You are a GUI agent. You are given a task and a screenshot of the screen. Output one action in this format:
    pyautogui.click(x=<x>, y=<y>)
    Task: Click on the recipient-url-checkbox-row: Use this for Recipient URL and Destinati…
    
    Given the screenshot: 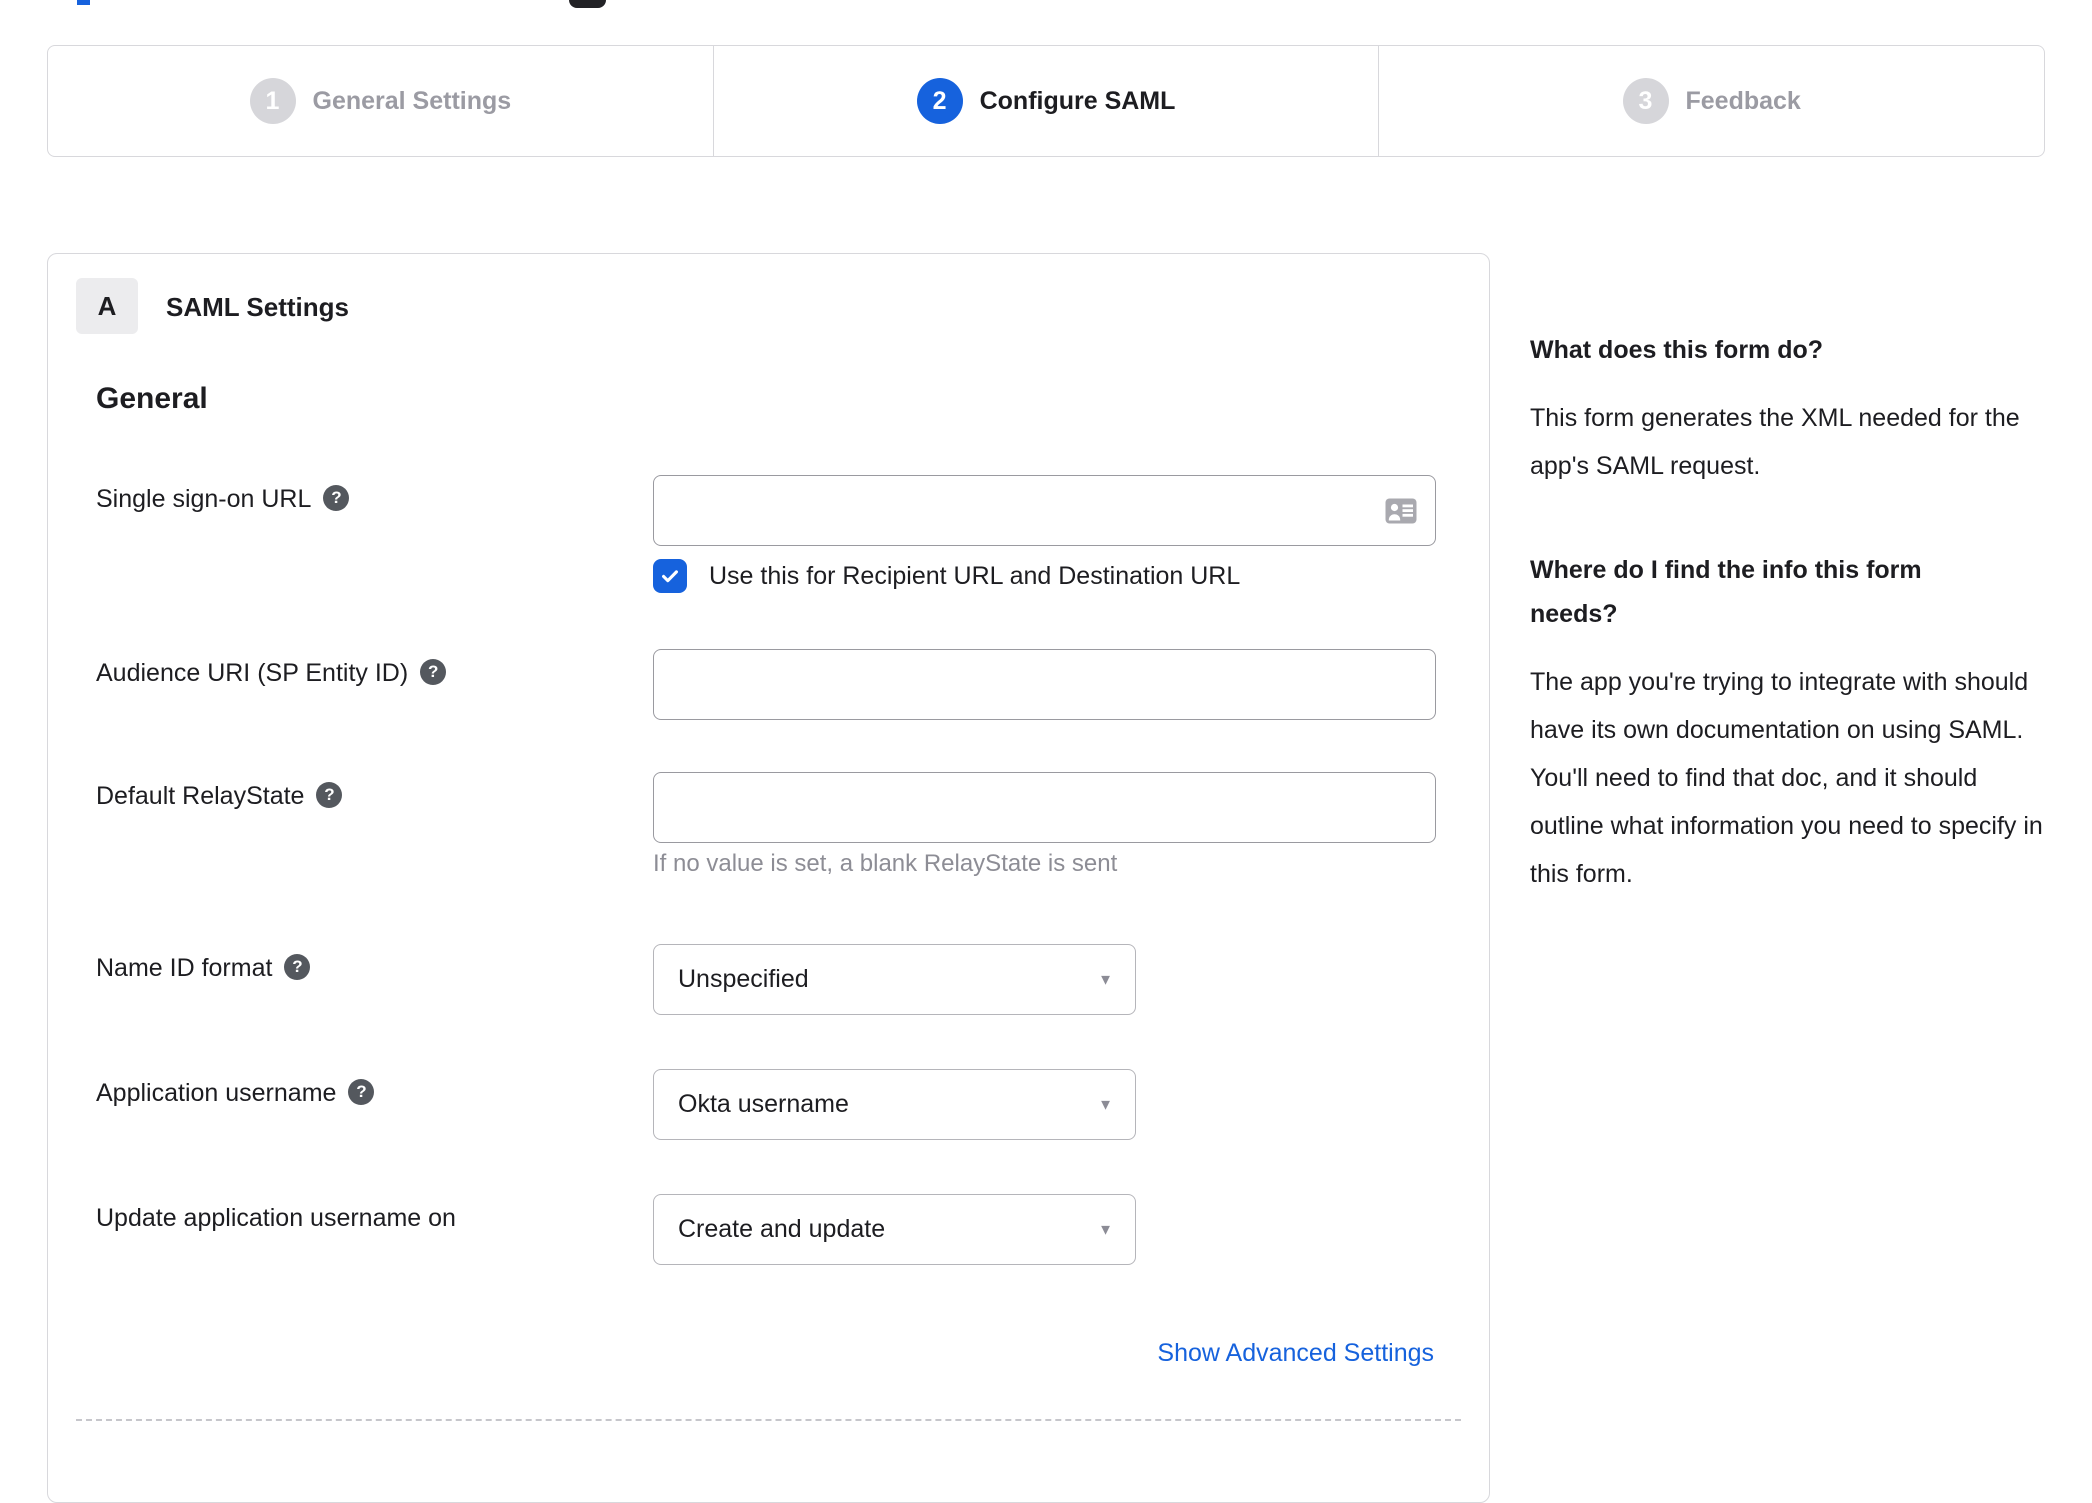 What is the action you would take?
    pyautogui.click(x=946, y=576)
    